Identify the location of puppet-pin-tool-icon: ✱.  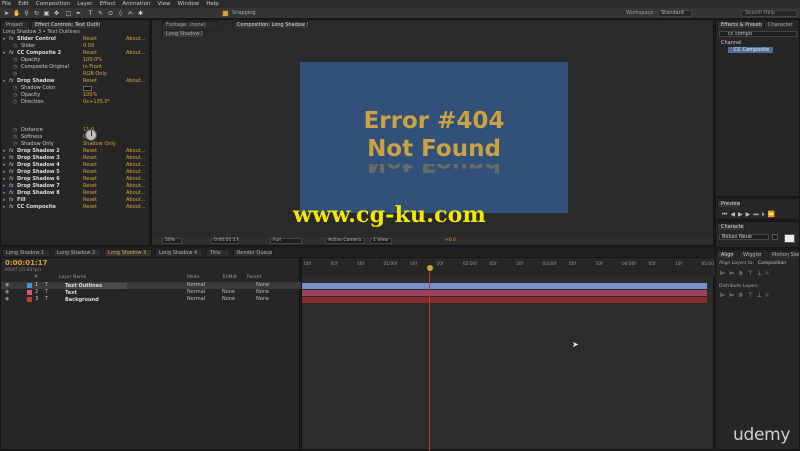
(140, 13).